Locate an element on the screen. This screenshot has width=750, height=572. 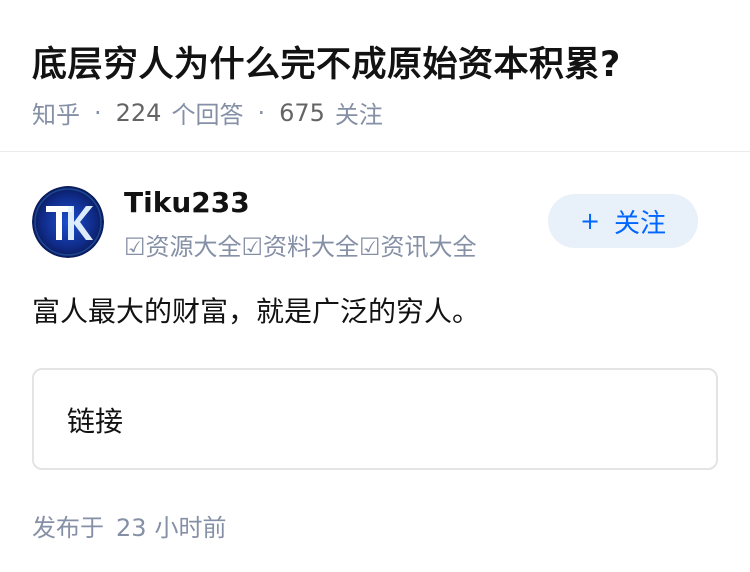
question-meta: 知乎 · 224 个回答 · 675 关注 is located at coordinates (207, 112).